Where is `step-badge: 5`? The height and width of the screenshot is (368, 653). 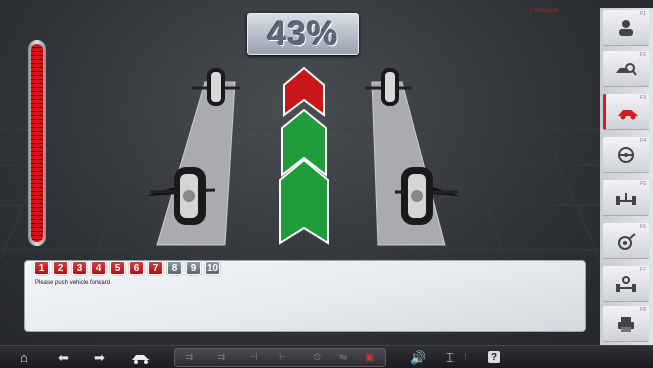 step-badge: 5 is located at coordinates (117, 268).